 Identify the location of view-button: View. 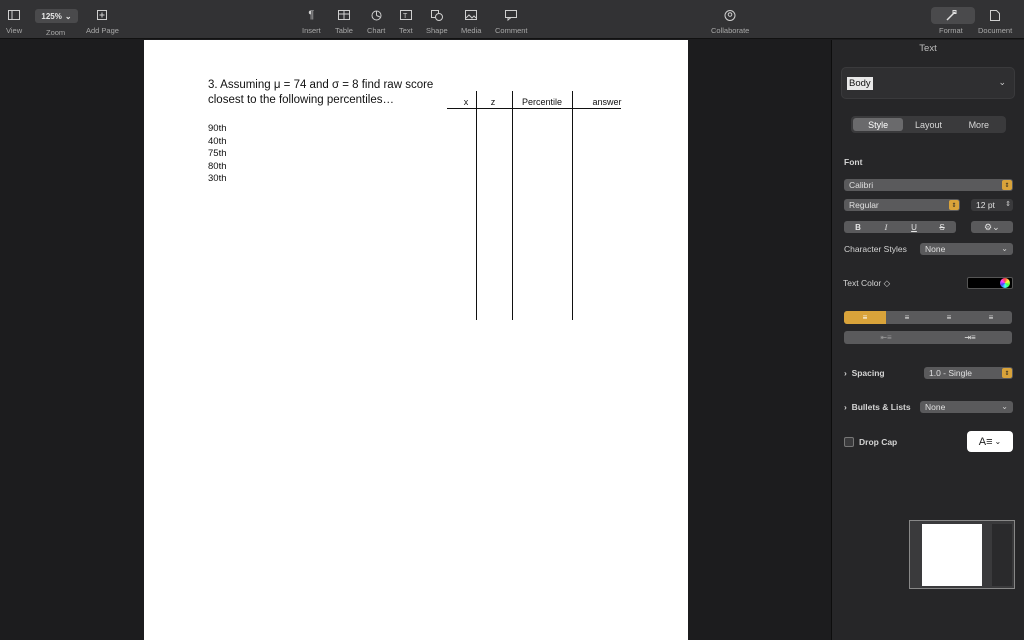
(14, 20).